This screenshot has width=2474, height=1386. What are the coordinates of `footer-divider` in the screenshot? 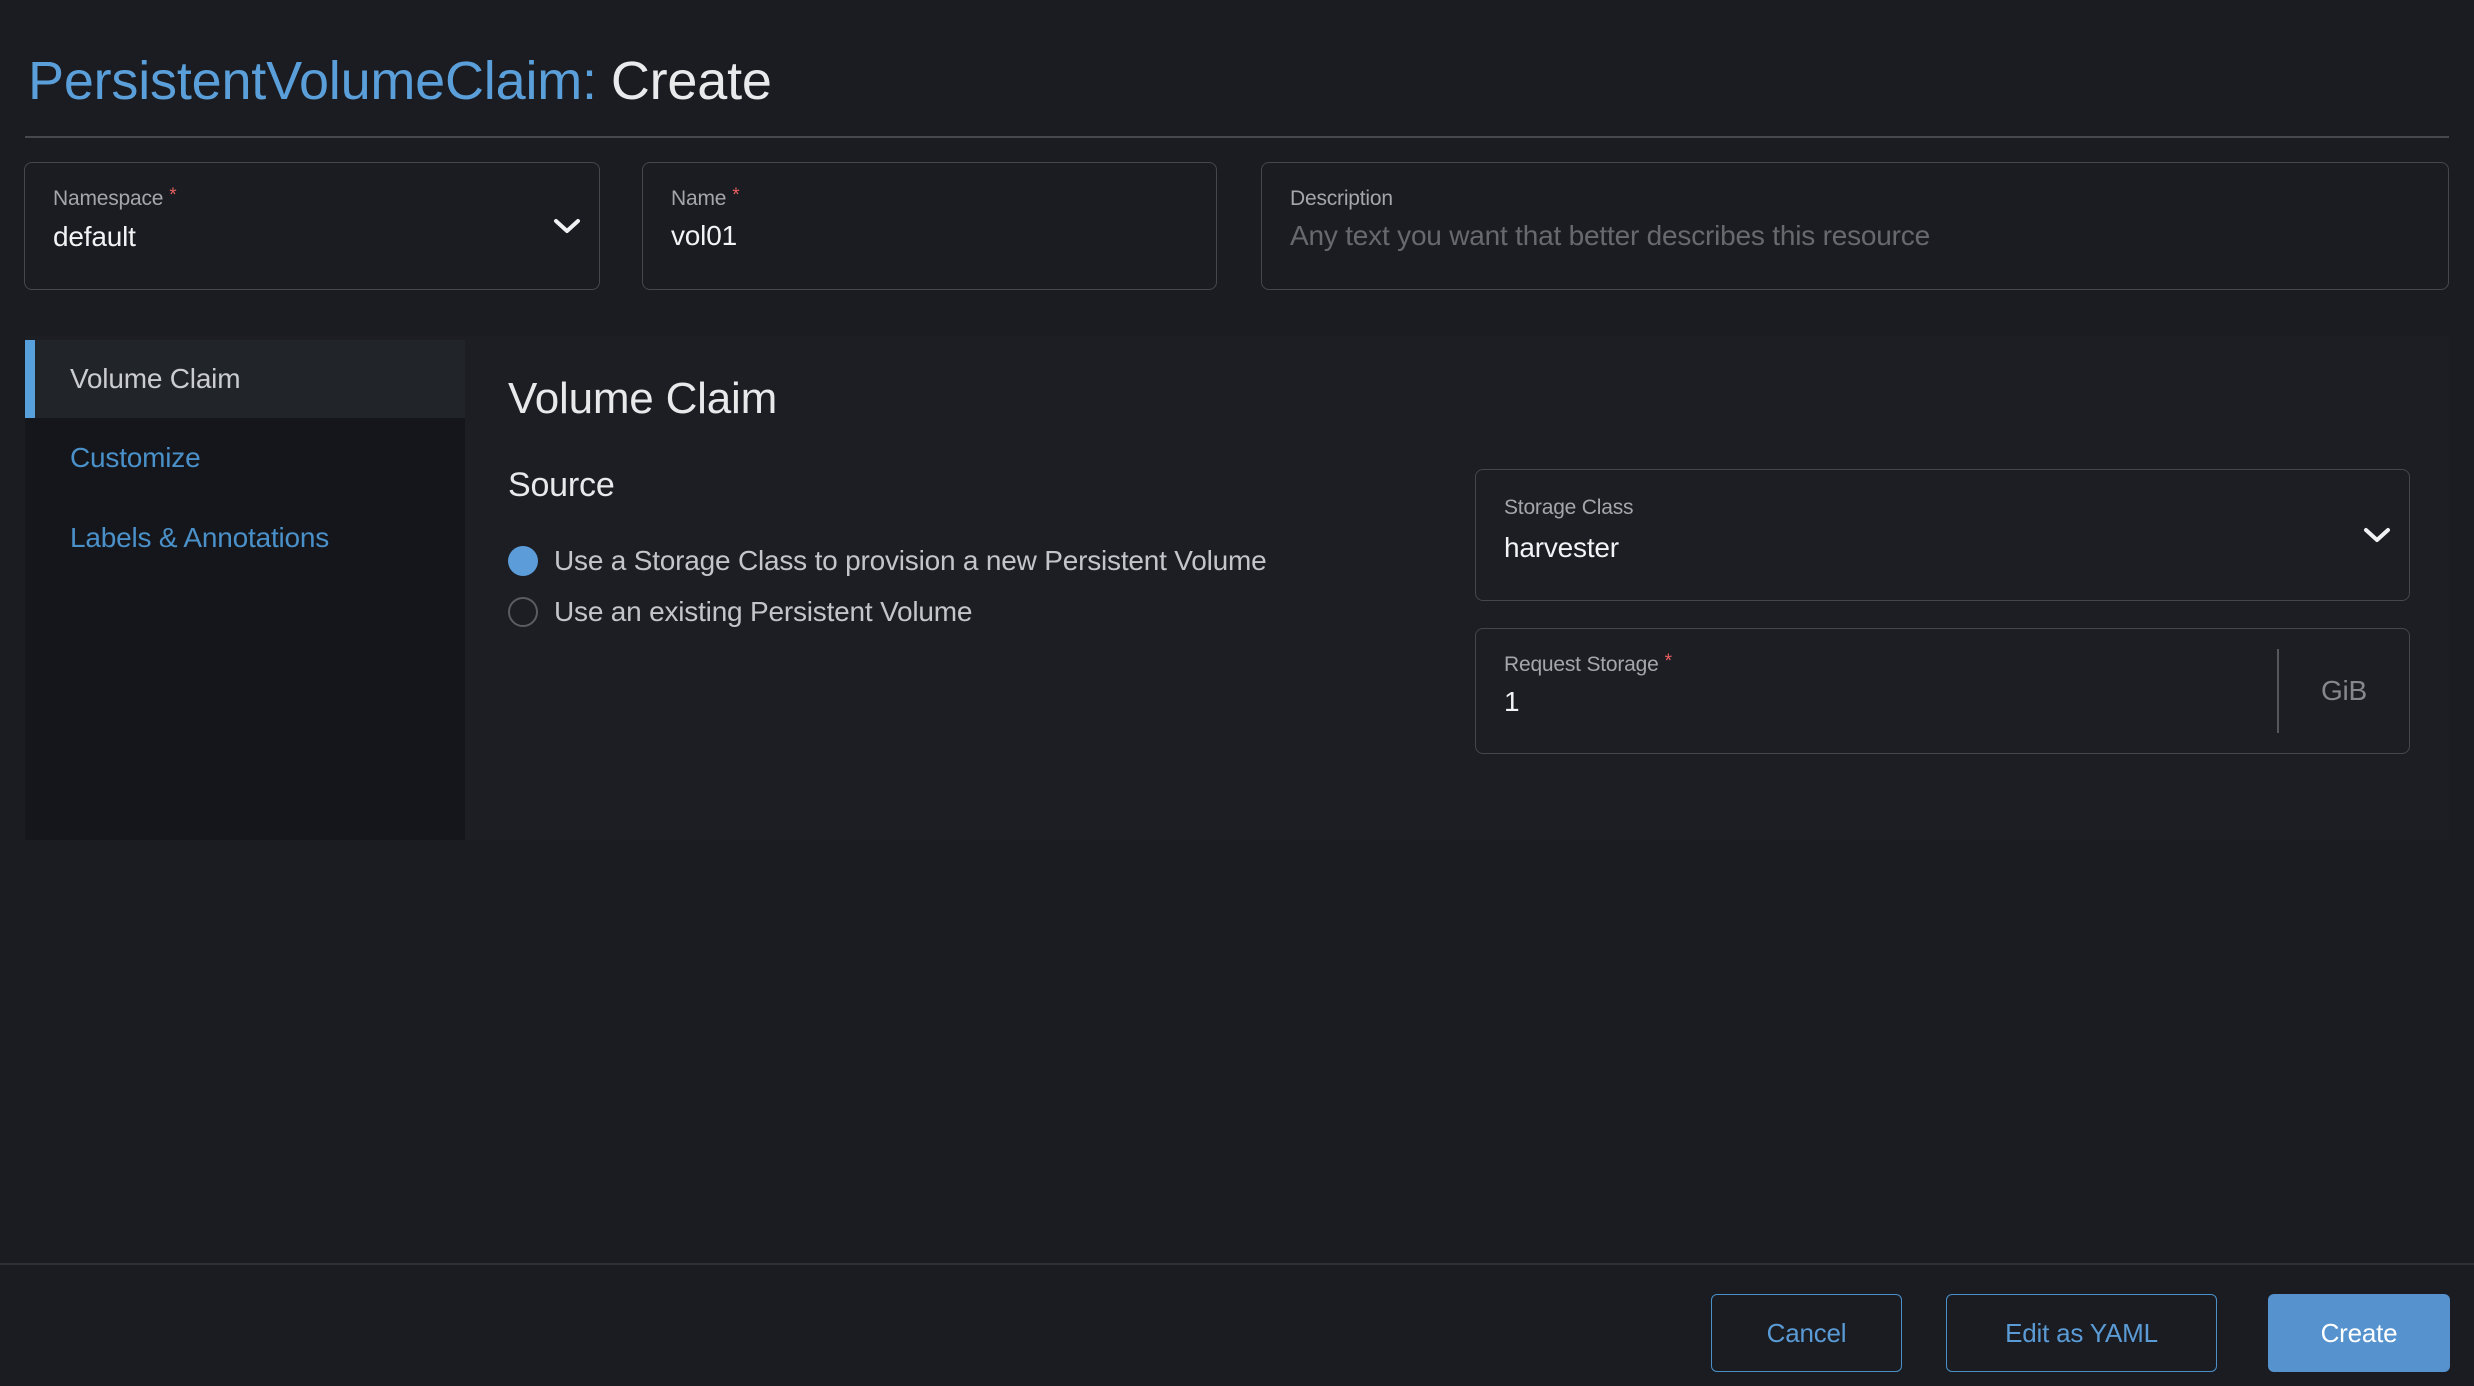 It's located at (1237, 1264).